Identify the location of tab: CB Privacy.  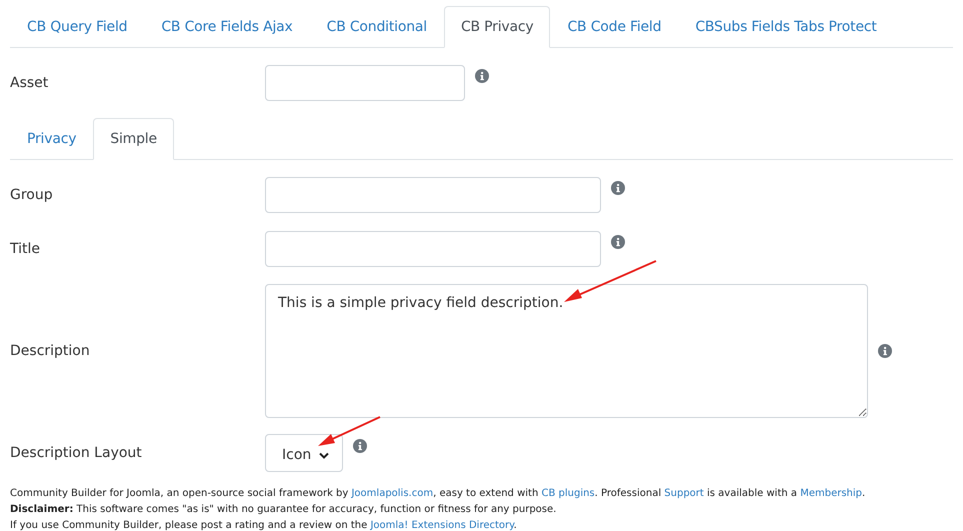
(497, 27).